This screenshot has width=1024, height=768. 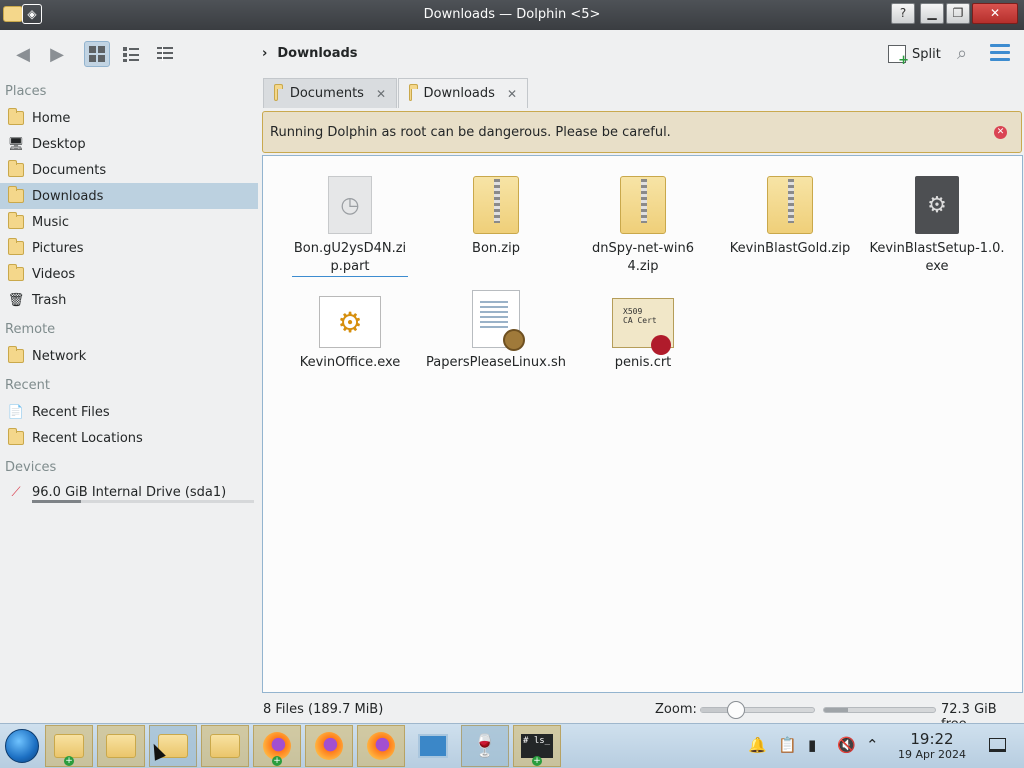 I want to click on sidebar-item-documents: Documents, so click(x=129, y=170).